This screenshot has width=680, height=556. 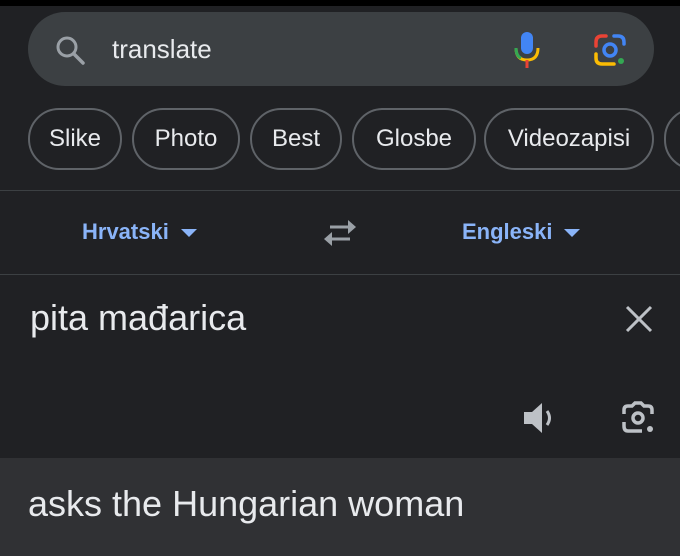 I want to click on search-input: translate, so click(x=162, y=49).